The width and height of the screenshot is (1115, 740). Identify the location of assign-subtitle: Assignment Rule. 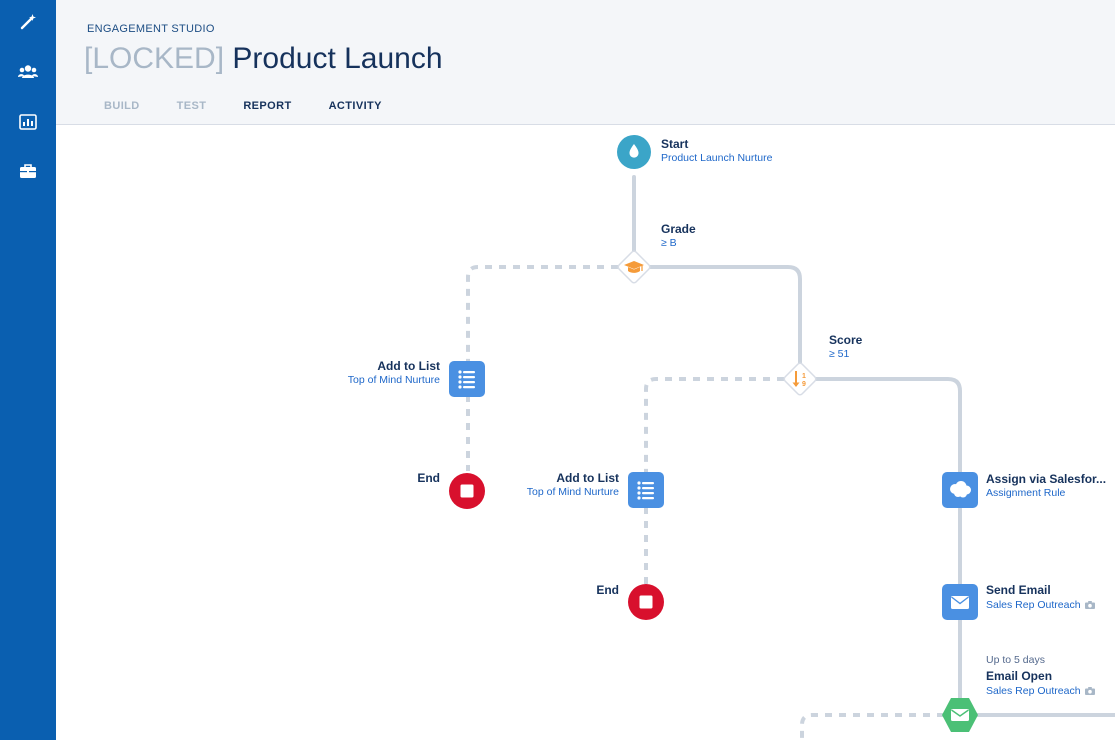
(1025, 493).